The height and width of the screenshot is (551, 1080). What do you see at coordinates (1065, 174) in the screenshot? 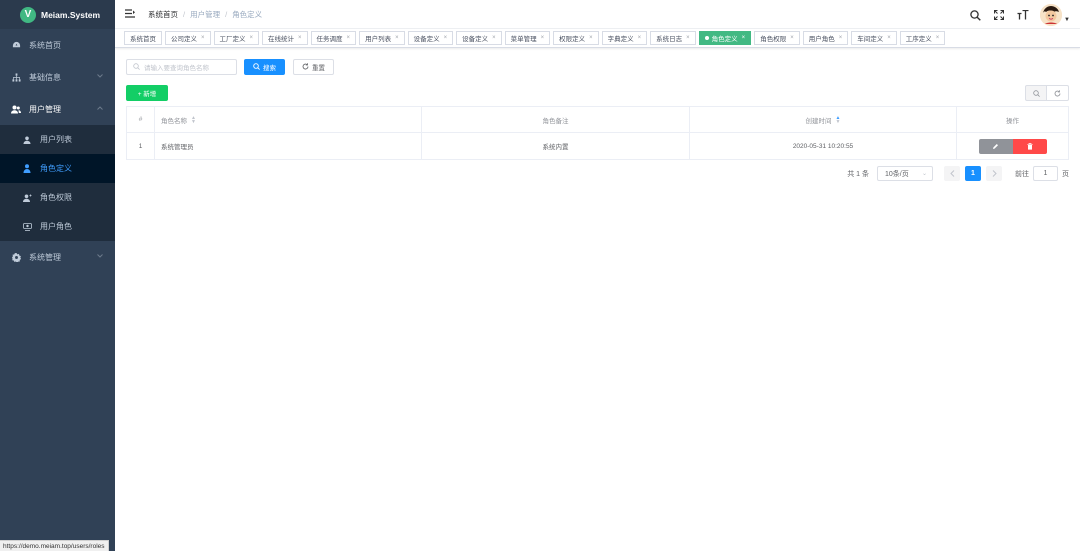
I see `goto-suffix: 页` at bounding box center [1065, 174].